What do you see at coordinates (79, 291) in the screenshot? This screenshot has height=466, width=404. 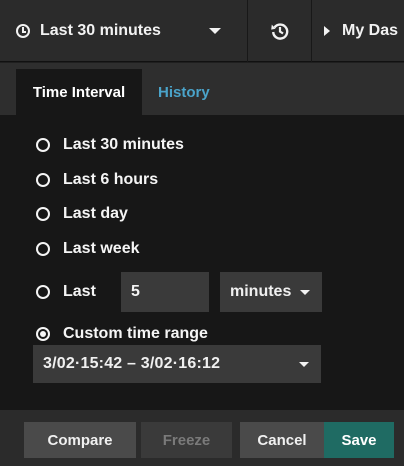 I see `option-label: Last` at bounding box center [79, 291].